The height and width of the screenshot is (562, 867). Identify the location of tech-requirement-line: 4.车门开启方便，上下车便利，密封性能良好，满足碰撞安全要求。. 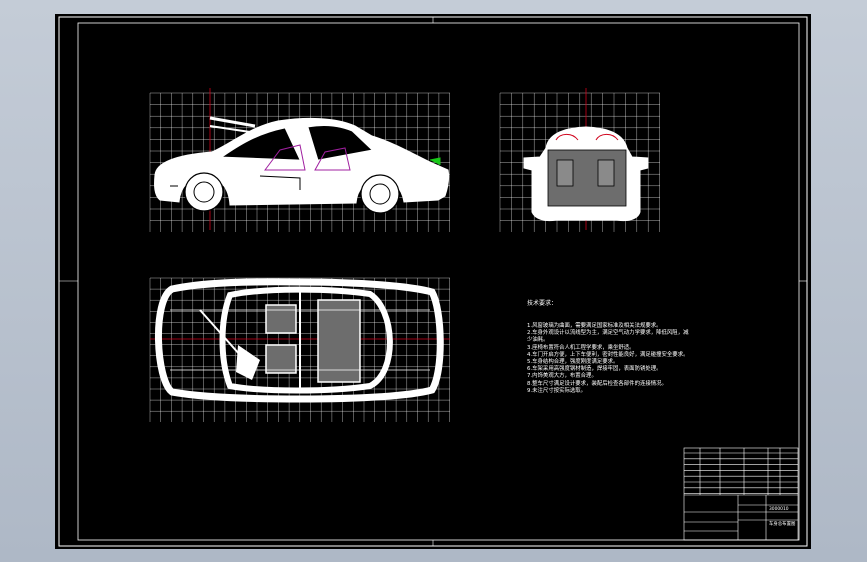
(608, 354).